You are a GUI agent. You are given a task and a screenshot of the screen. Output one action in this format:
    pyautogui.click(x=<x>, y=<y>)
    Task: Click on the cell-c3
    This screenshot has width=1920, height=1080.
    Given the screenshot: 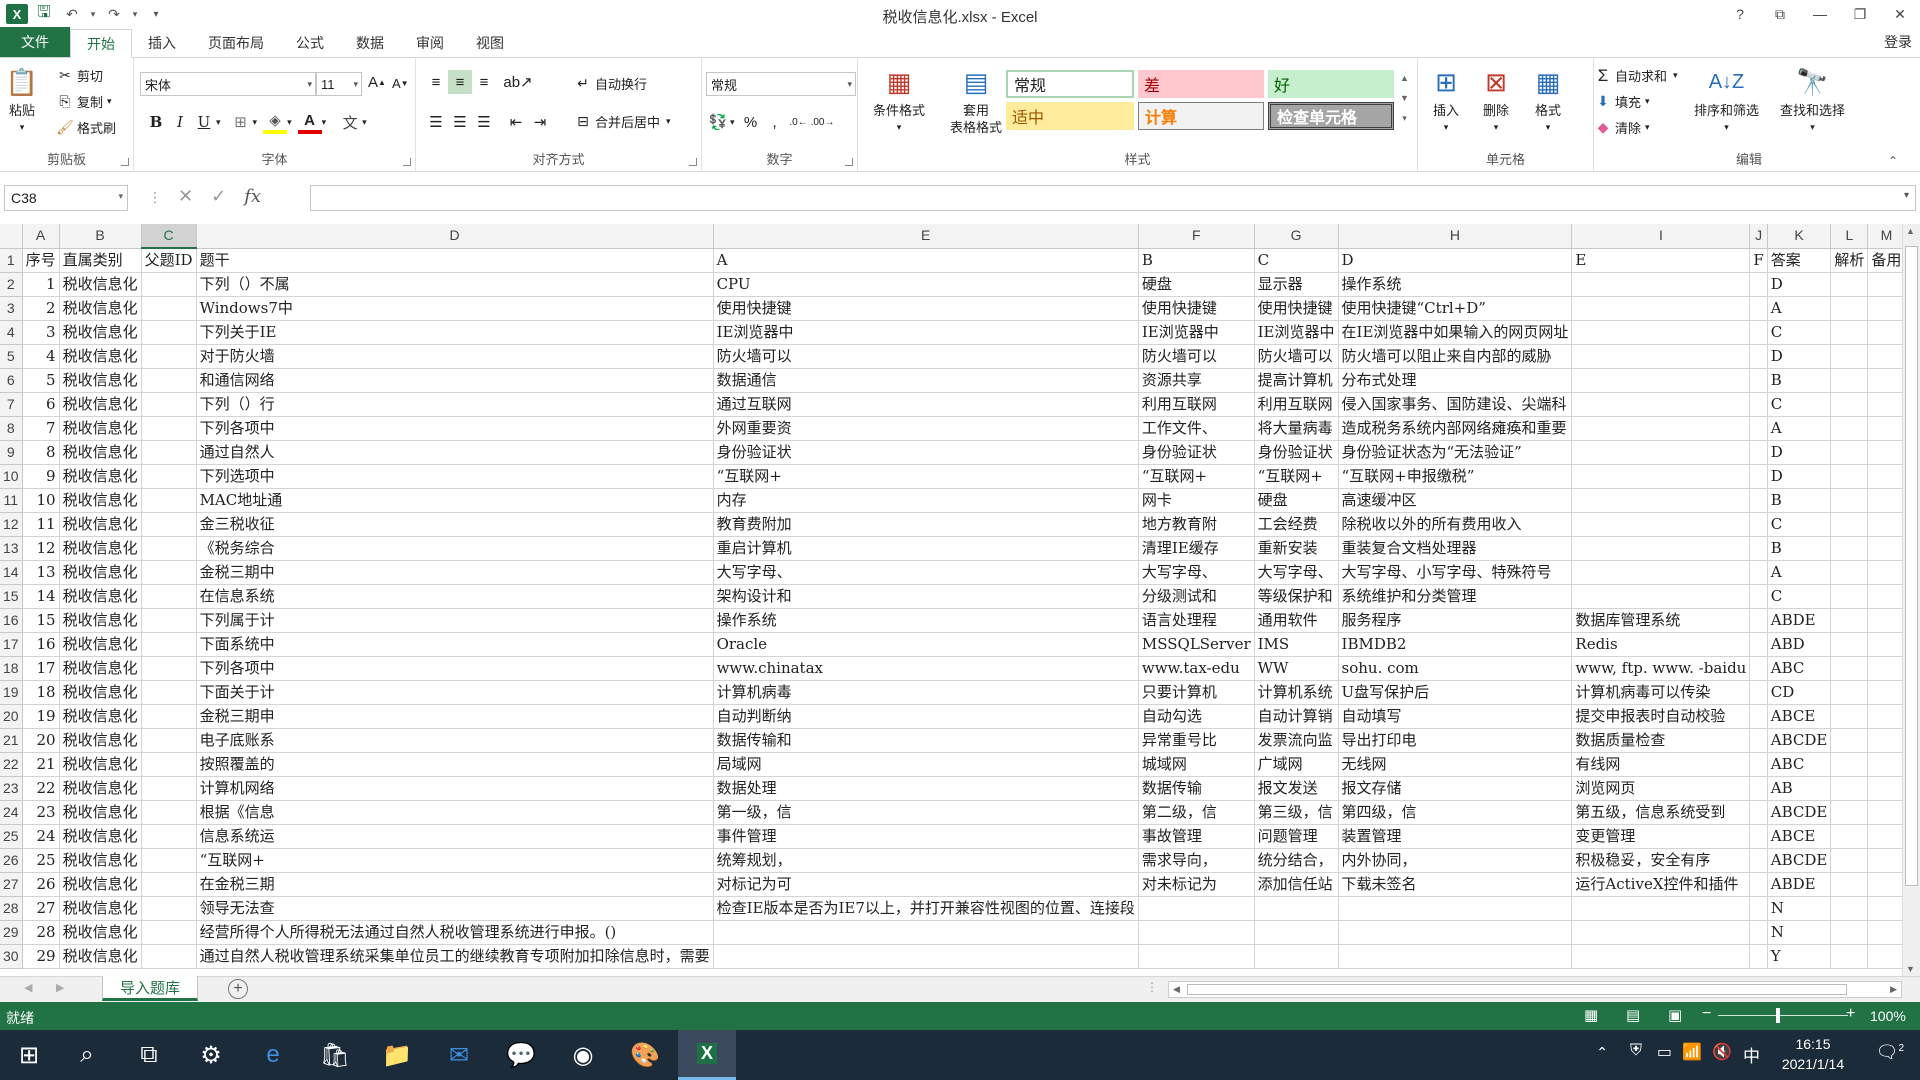 What is the action you would take?
    pyautogui.click(x=169, y=308)
    